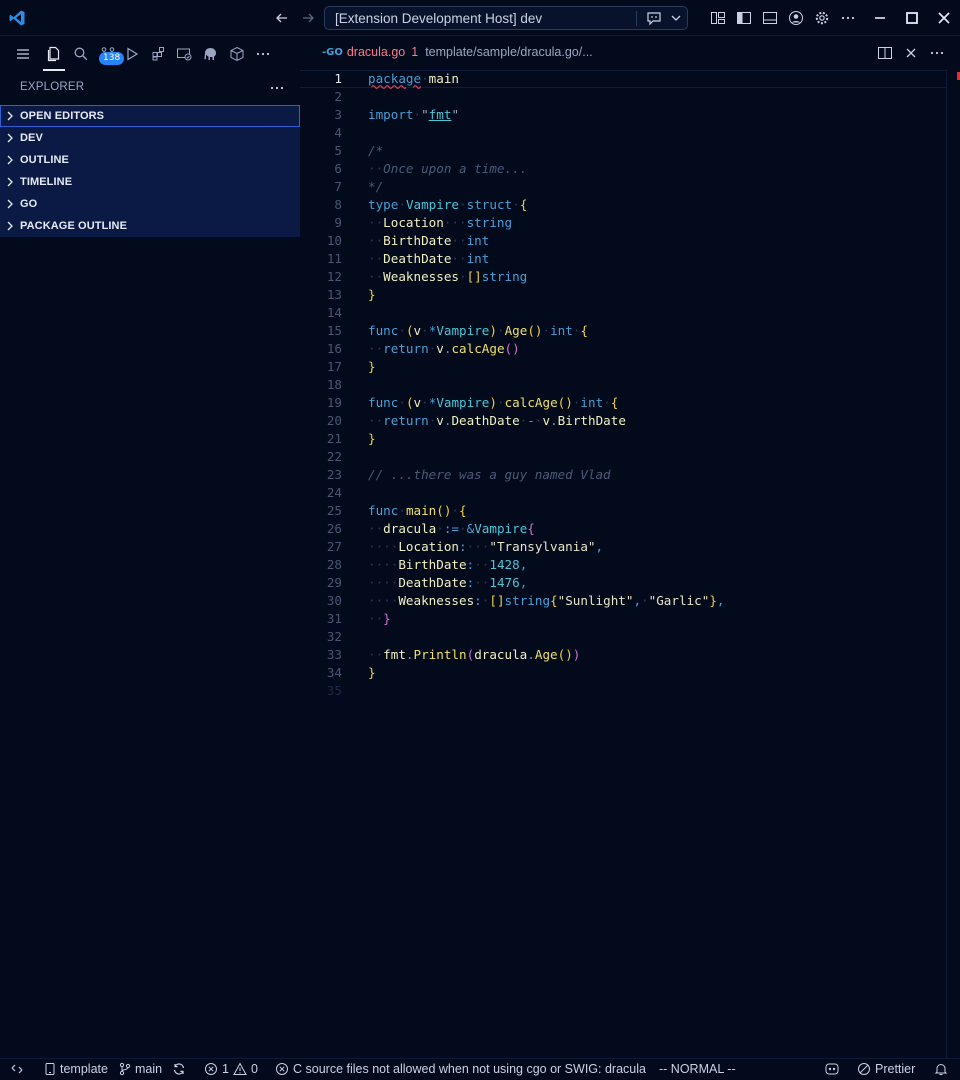  I want to click on code-line: 9 ··Location···string, so click(623, 223).